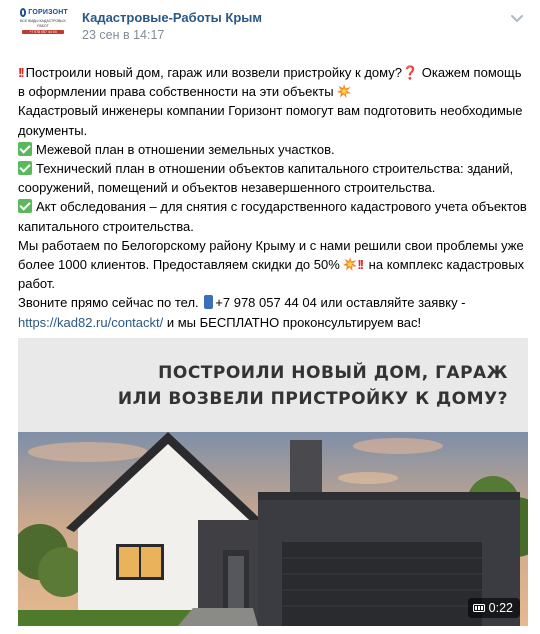  I want to click on video-duration-badge: 0:22, so click(493, 608).